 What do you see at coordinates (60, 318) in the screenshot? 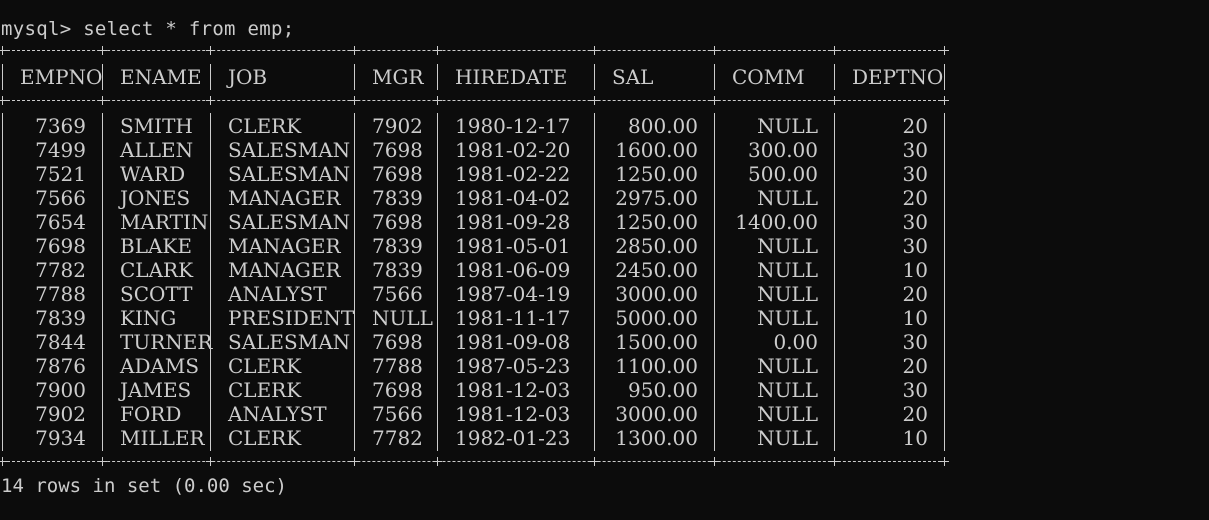
I see `table-cell-empno: 7839` at bounding box center [60, 318].